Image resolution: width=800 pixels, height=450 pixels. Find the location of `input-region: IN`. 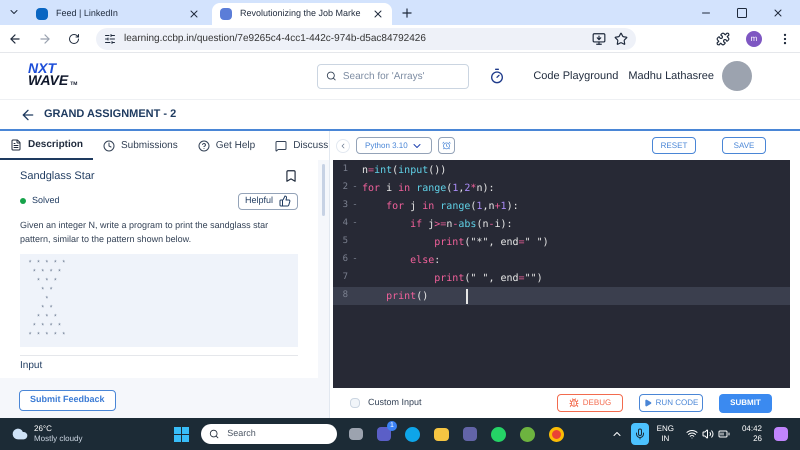

input-region: IN is located at coordinates (665, 439).